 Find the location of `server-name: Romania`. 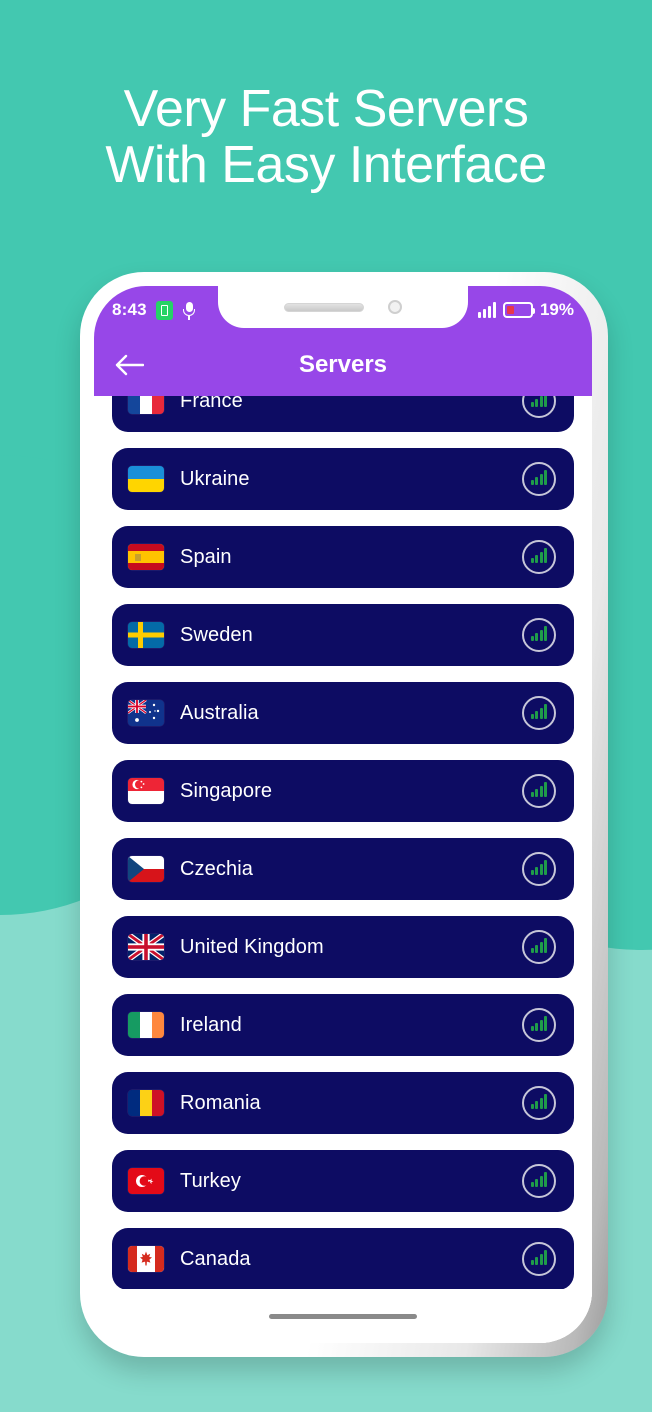

server-name: Romania is located at coordinates (220, 1102).